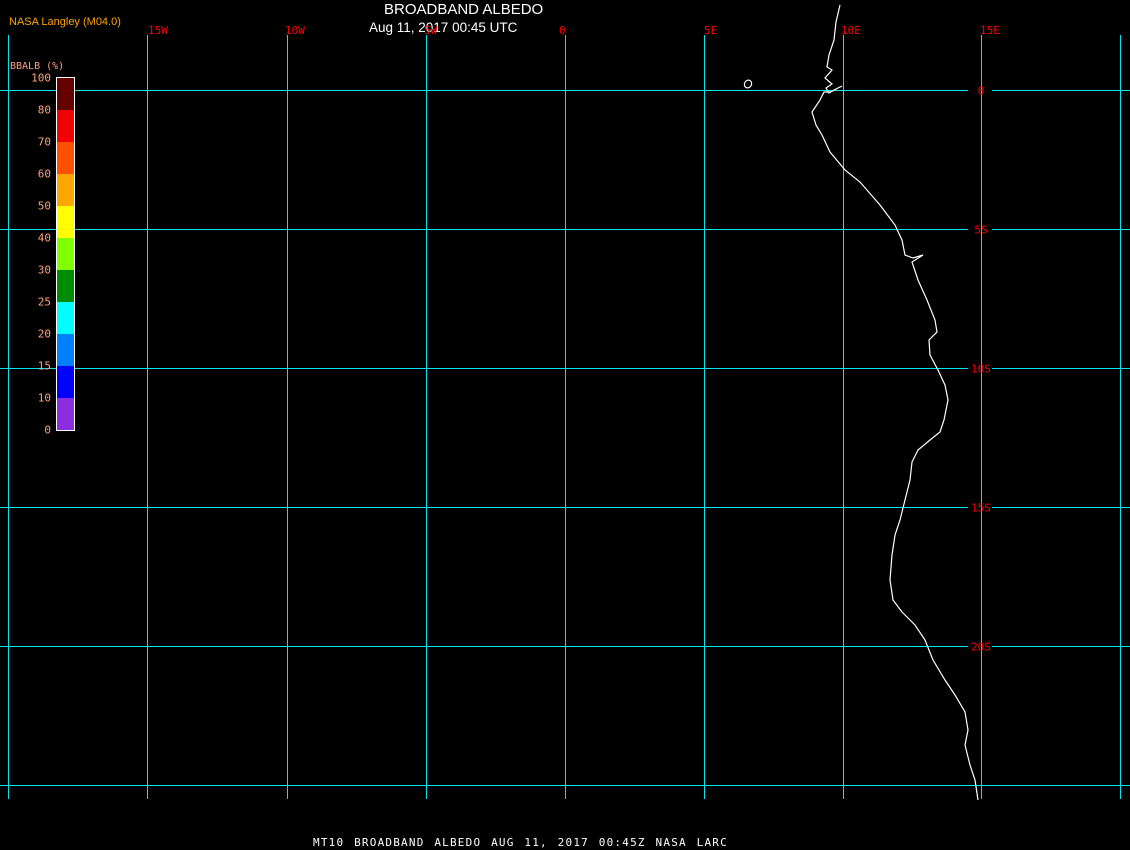 The image size is (1130, 850). What do you see at coordinates (851, 30) in the screenshot?
I see `longitude-label: 10E` at bounding box center [851, 30].